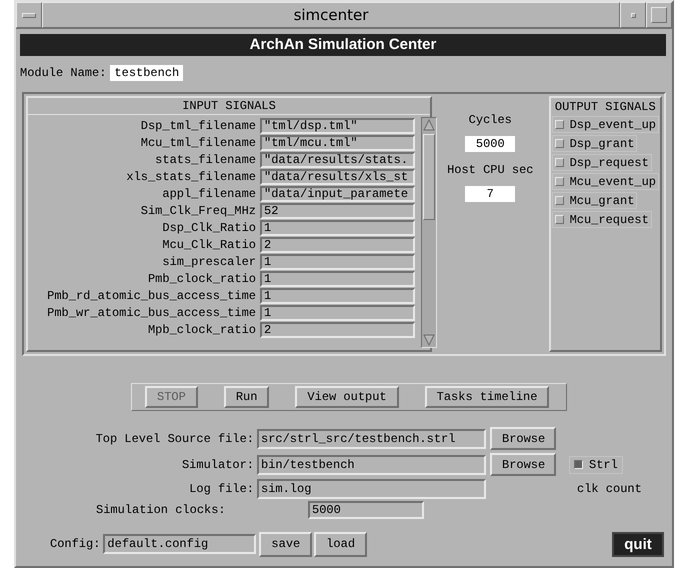 This screenshot has width=684, height=568. I want to click on signal-checkbox: Dsp_grant, so click(595, 143).